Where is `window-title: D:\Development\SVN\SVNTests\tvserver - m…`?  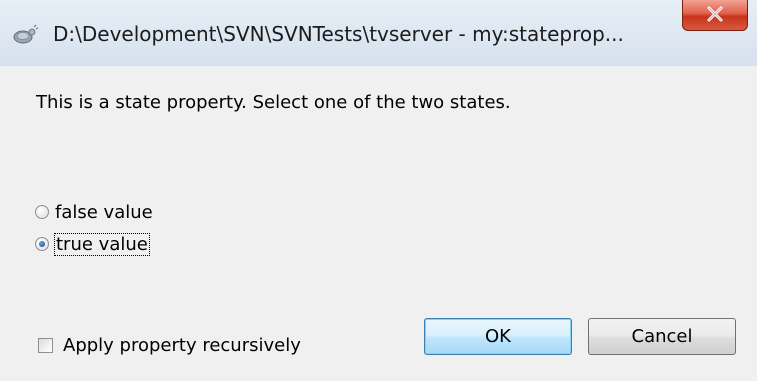
window-title: D:\Development\SVN\SVNTests\tvserver - m… is located at coordinates (338, 34).